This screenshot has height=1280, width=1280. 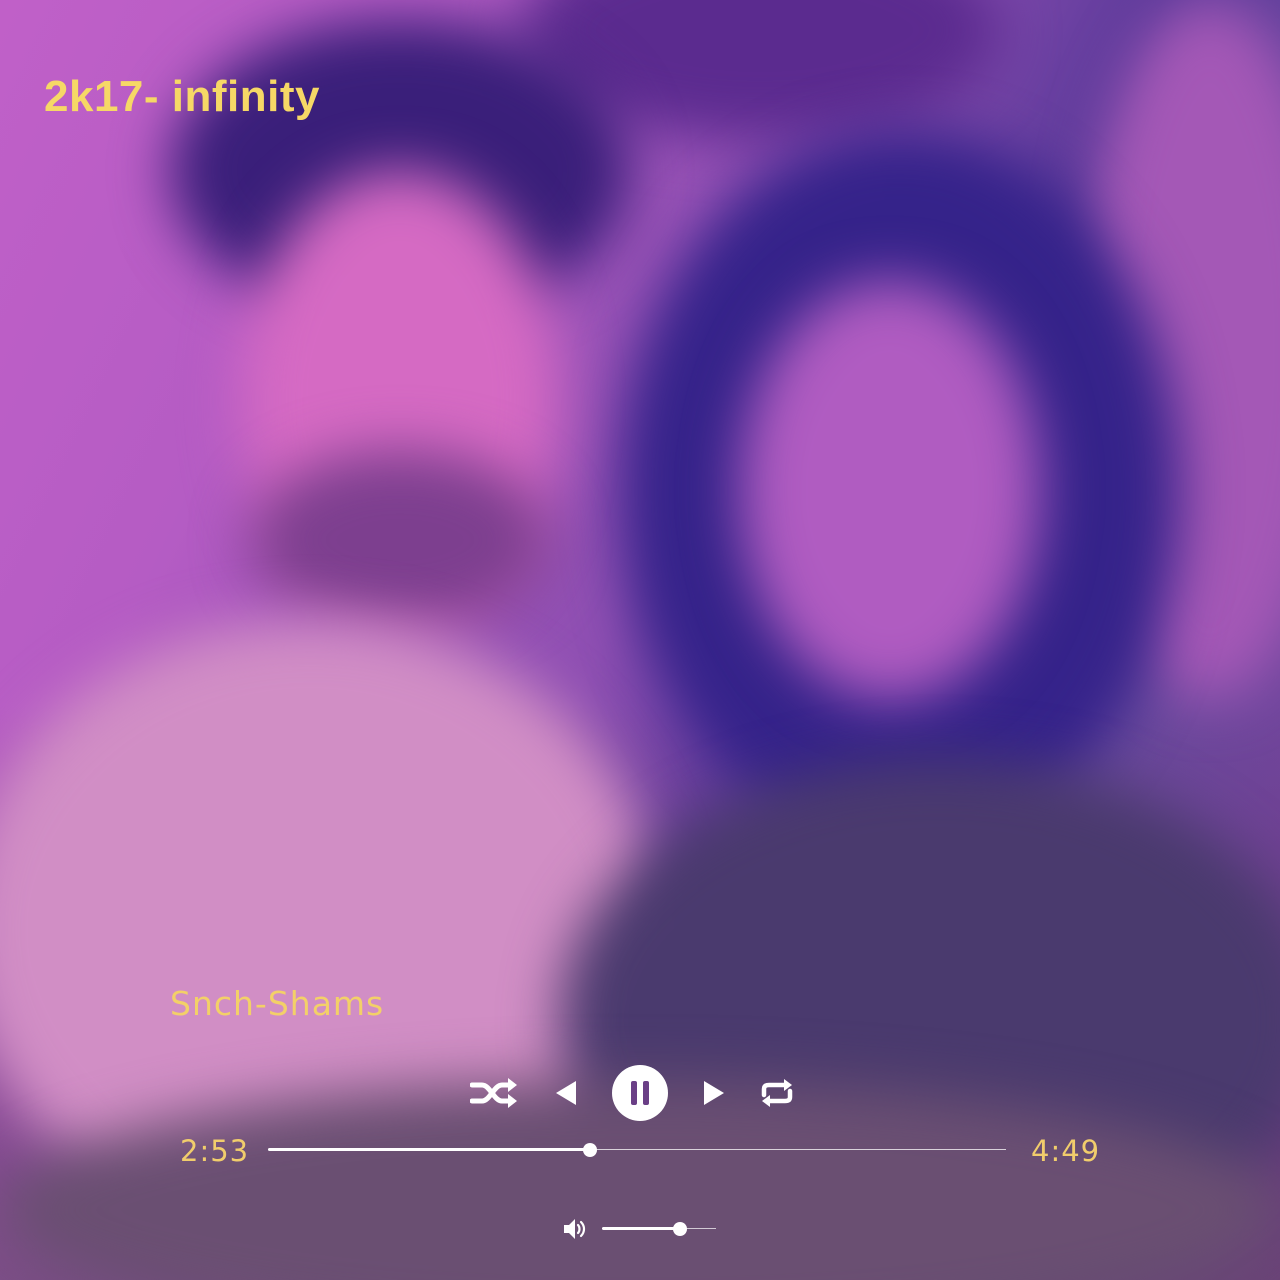 I want to click on pause-button, so click(x=640, y=1093).